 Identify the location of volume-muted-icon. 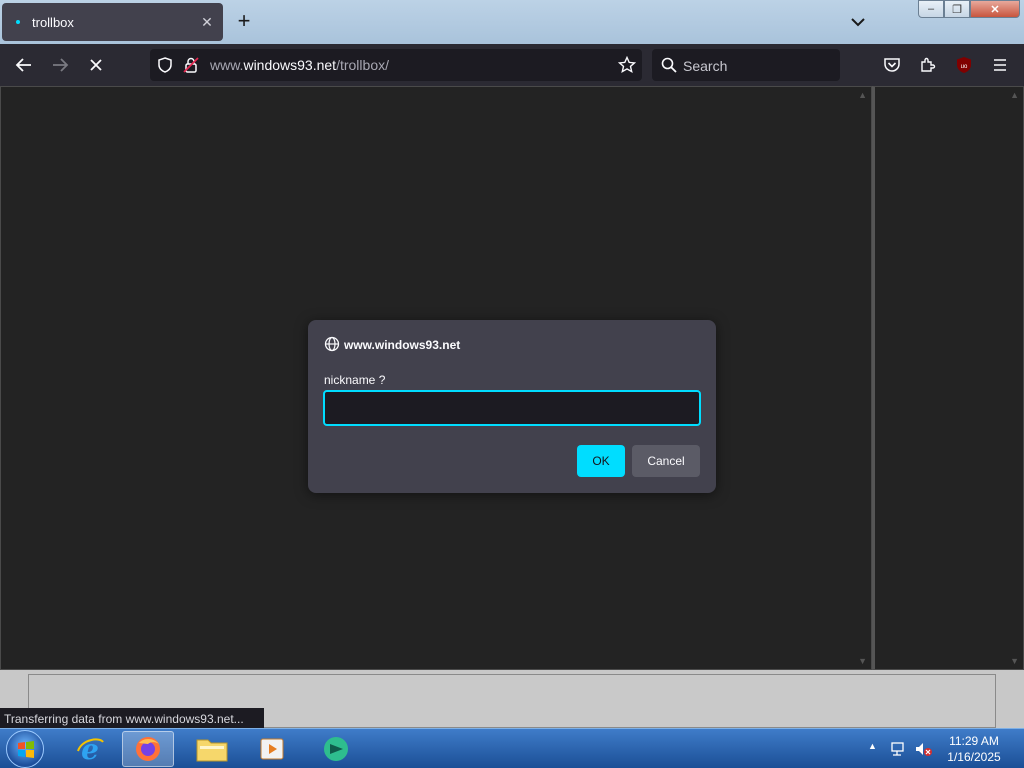
(924, 749).